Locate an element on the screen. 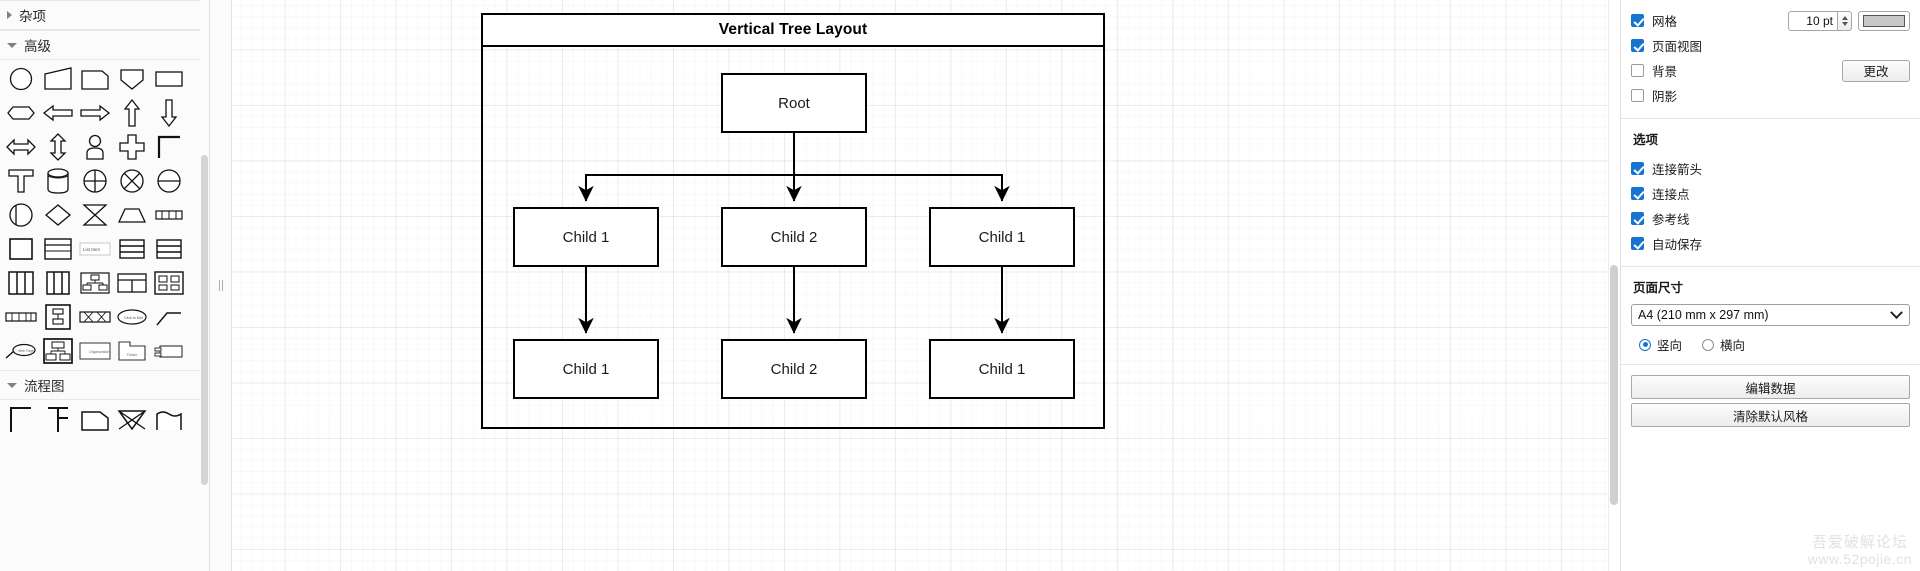 This screenshot has width=1920, height=571. page-view-checkbox is located at coordinates (1637, 45).